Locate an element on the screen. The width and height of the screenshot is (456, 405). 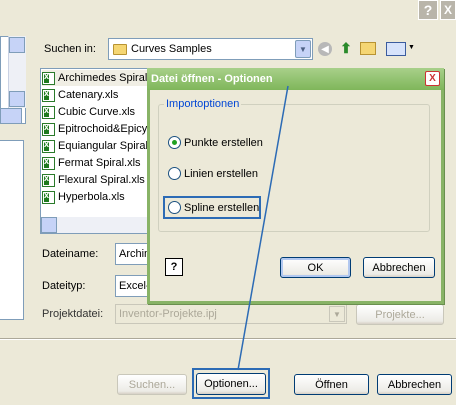
annotation-line is located at coordinates (263, 228).